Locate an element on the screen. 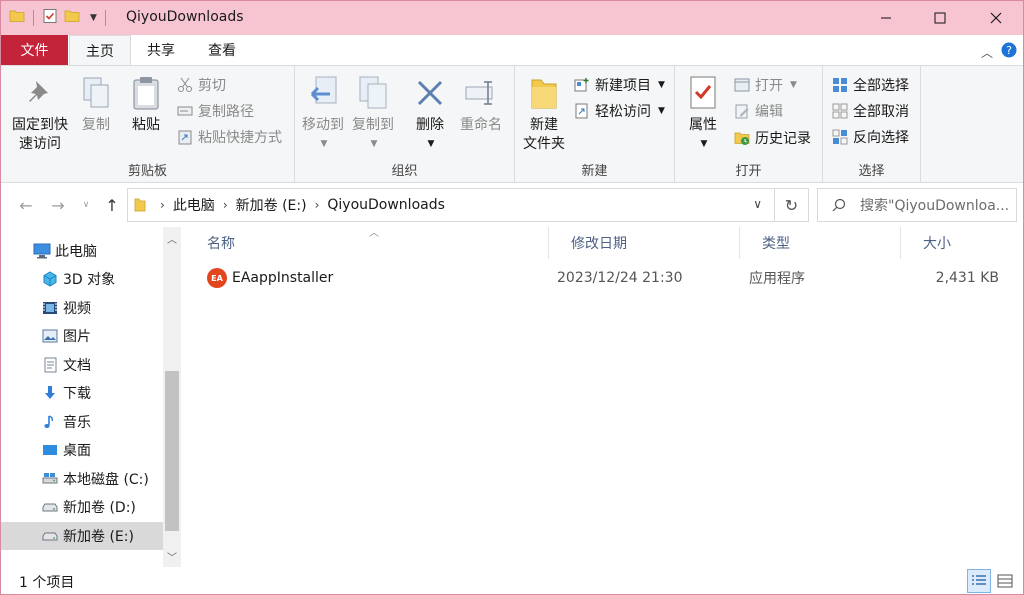 Image resolution: width=1024 pixels, height=595 pixels. select-all-button: 全部选择 is located at coordinates (870, 85).